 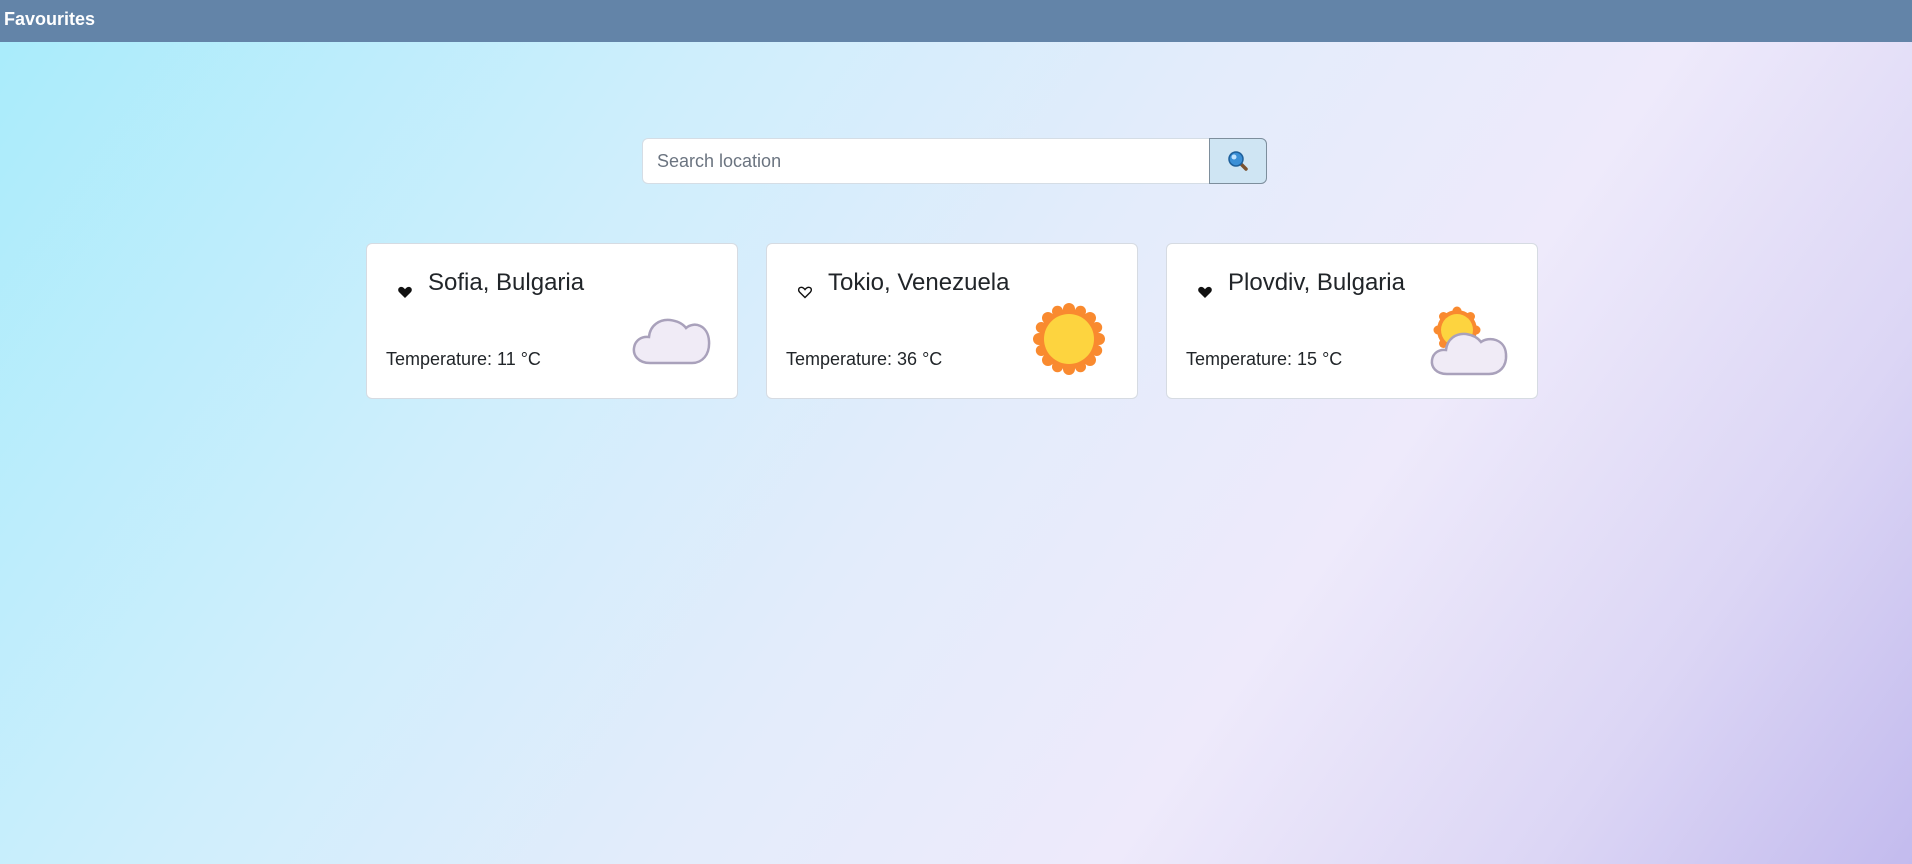 What do you see at coordinates (919, 282) in the screenshot?
I see `location-name: Tokio, Venezuela` at bounding box center [919, 282].